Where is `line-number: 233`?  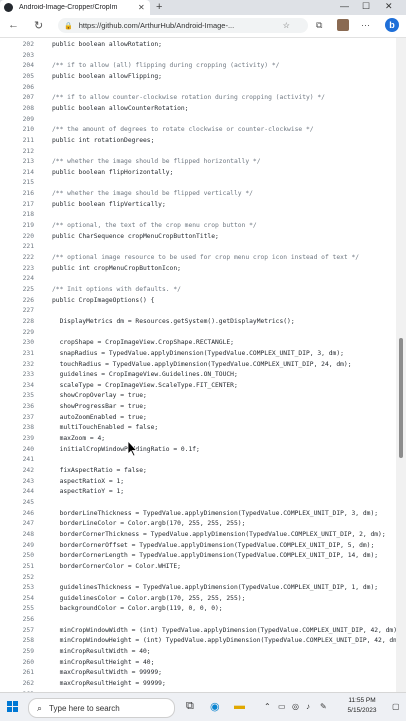 line-number: 233 is located at coordinates (17, 375).